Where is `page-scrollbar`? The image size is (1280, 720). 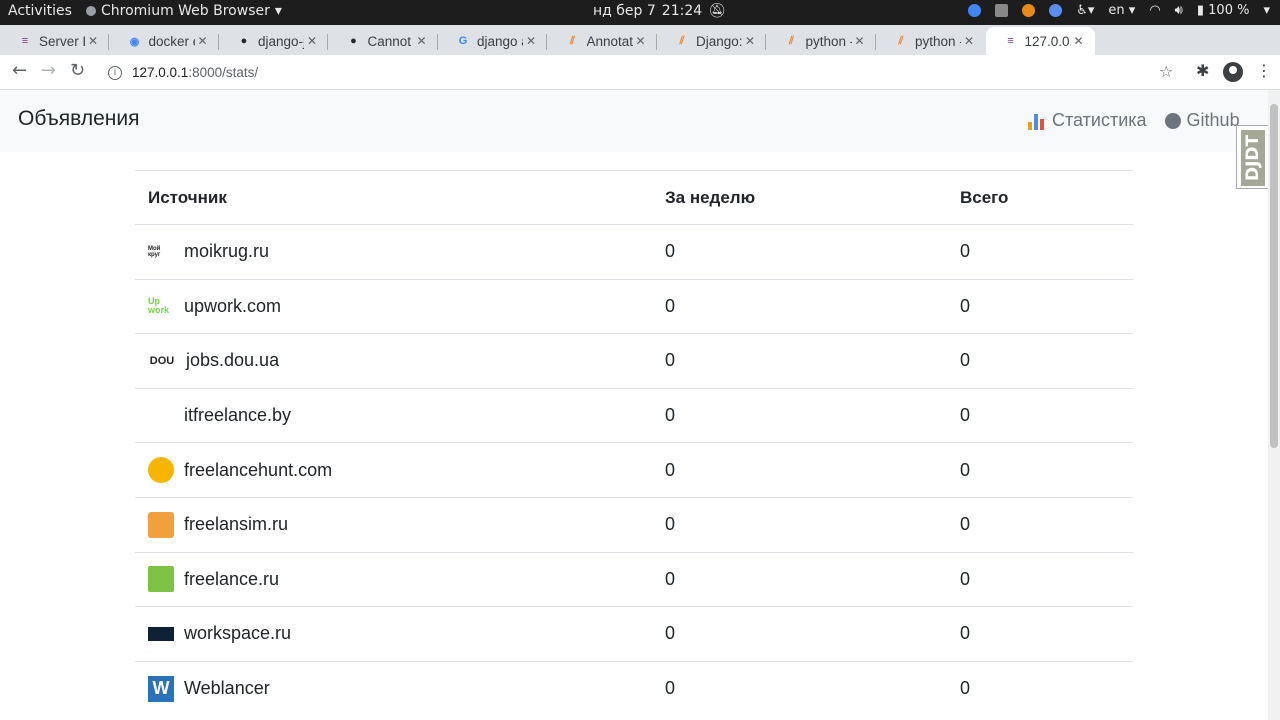 page-scrollbar is located at coordinates (1274, 405).